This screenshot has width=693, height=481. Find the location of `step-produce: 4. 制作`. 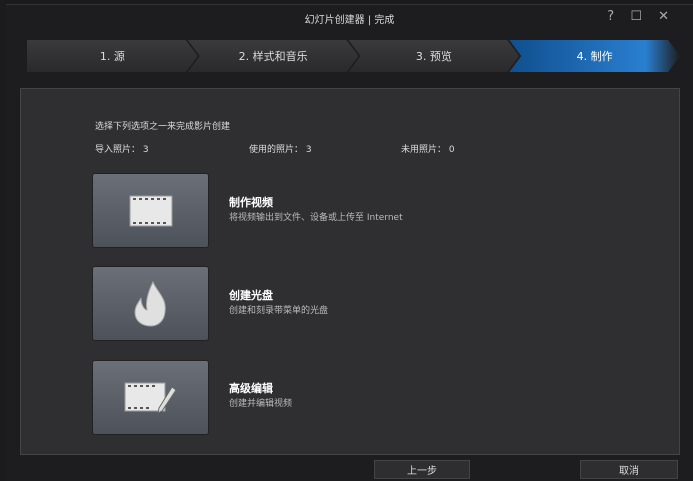

step-produce: 4. 制作 is located at coordinates (594, 56).